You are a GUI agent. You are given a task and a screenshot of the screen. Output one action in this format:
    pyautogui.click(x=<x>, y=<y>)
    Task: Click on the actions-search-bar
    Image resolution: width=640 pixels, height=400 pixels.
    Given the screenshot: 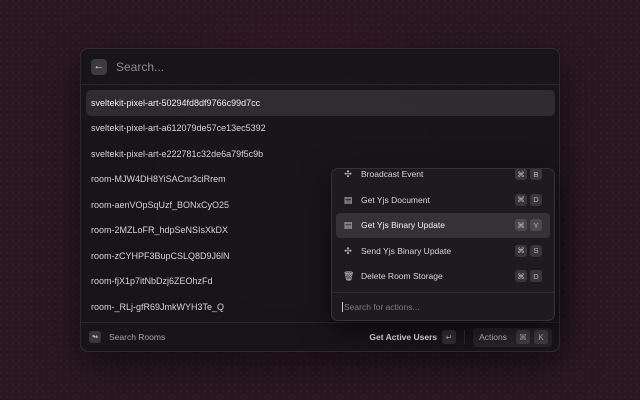 What is the action you would take?
    pyautogui.click(x=443, y=306)
    